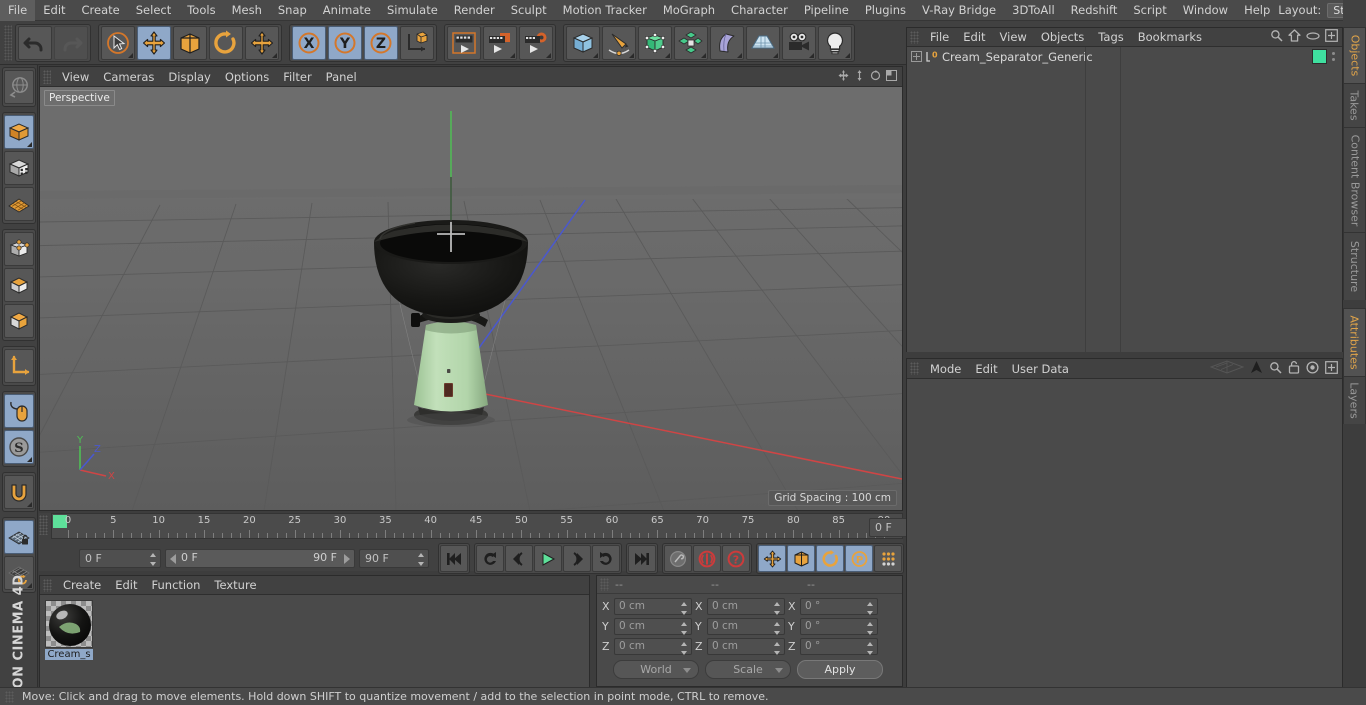  Describe the element at coordinates (1294, 37) in the screenshot. I see `home-icon` at that location.